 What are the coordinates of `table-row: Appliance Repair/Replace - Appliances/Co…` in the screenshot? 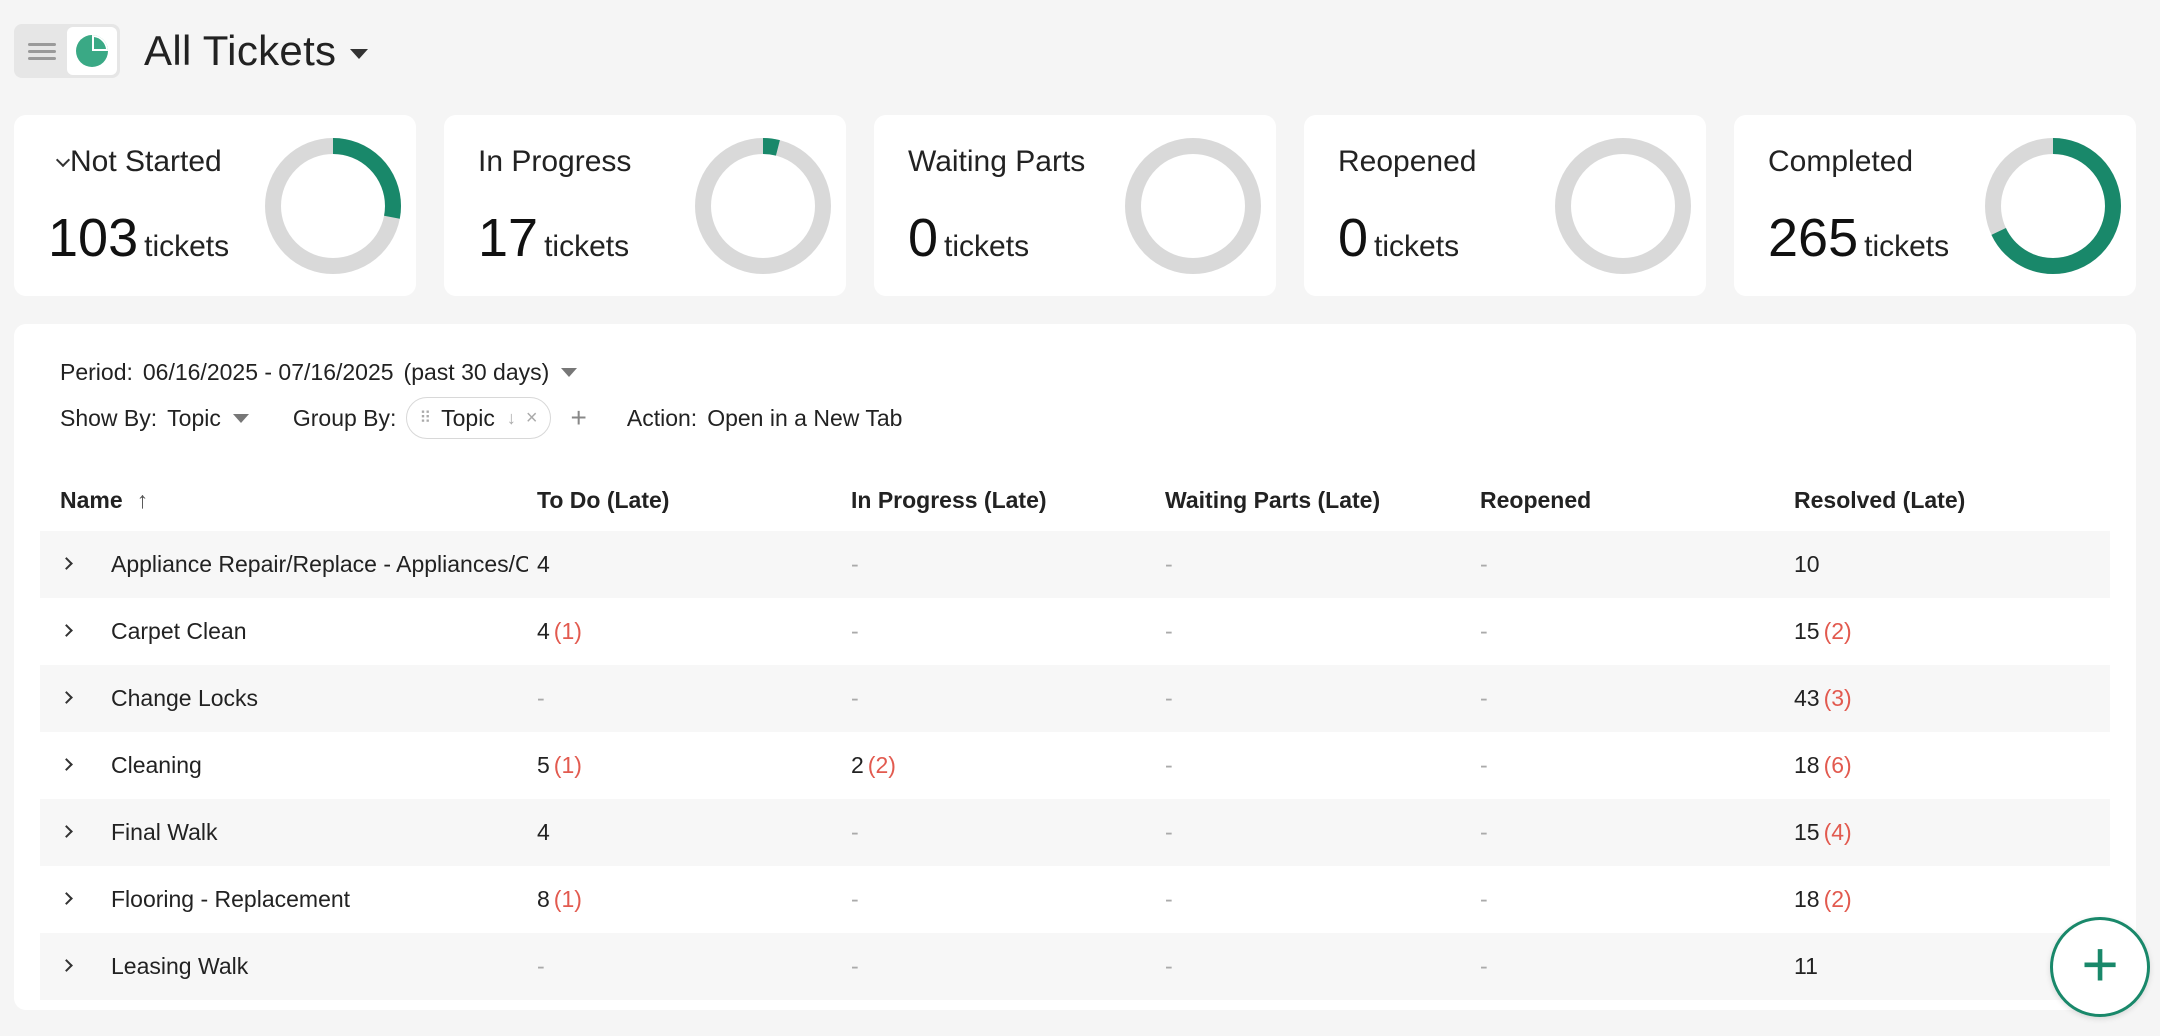 It's located at (1075, 564).